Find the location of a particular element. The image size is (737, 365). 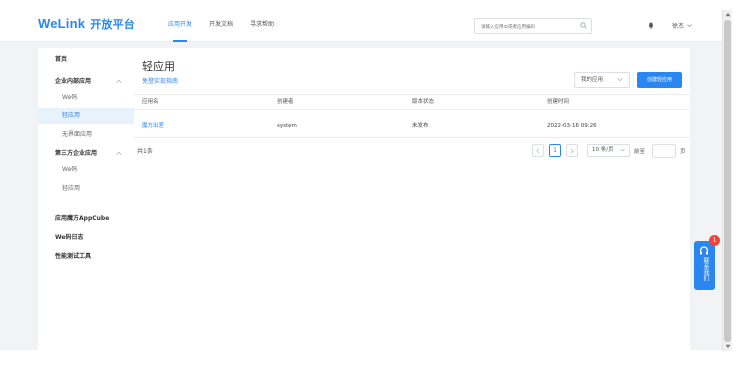

sidebar-item-we-code: We码 is located at coordinates (86, 98).